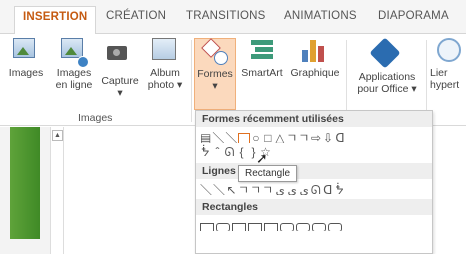  I want to click on scribble-icon: ᖭ, so click(340, 189).